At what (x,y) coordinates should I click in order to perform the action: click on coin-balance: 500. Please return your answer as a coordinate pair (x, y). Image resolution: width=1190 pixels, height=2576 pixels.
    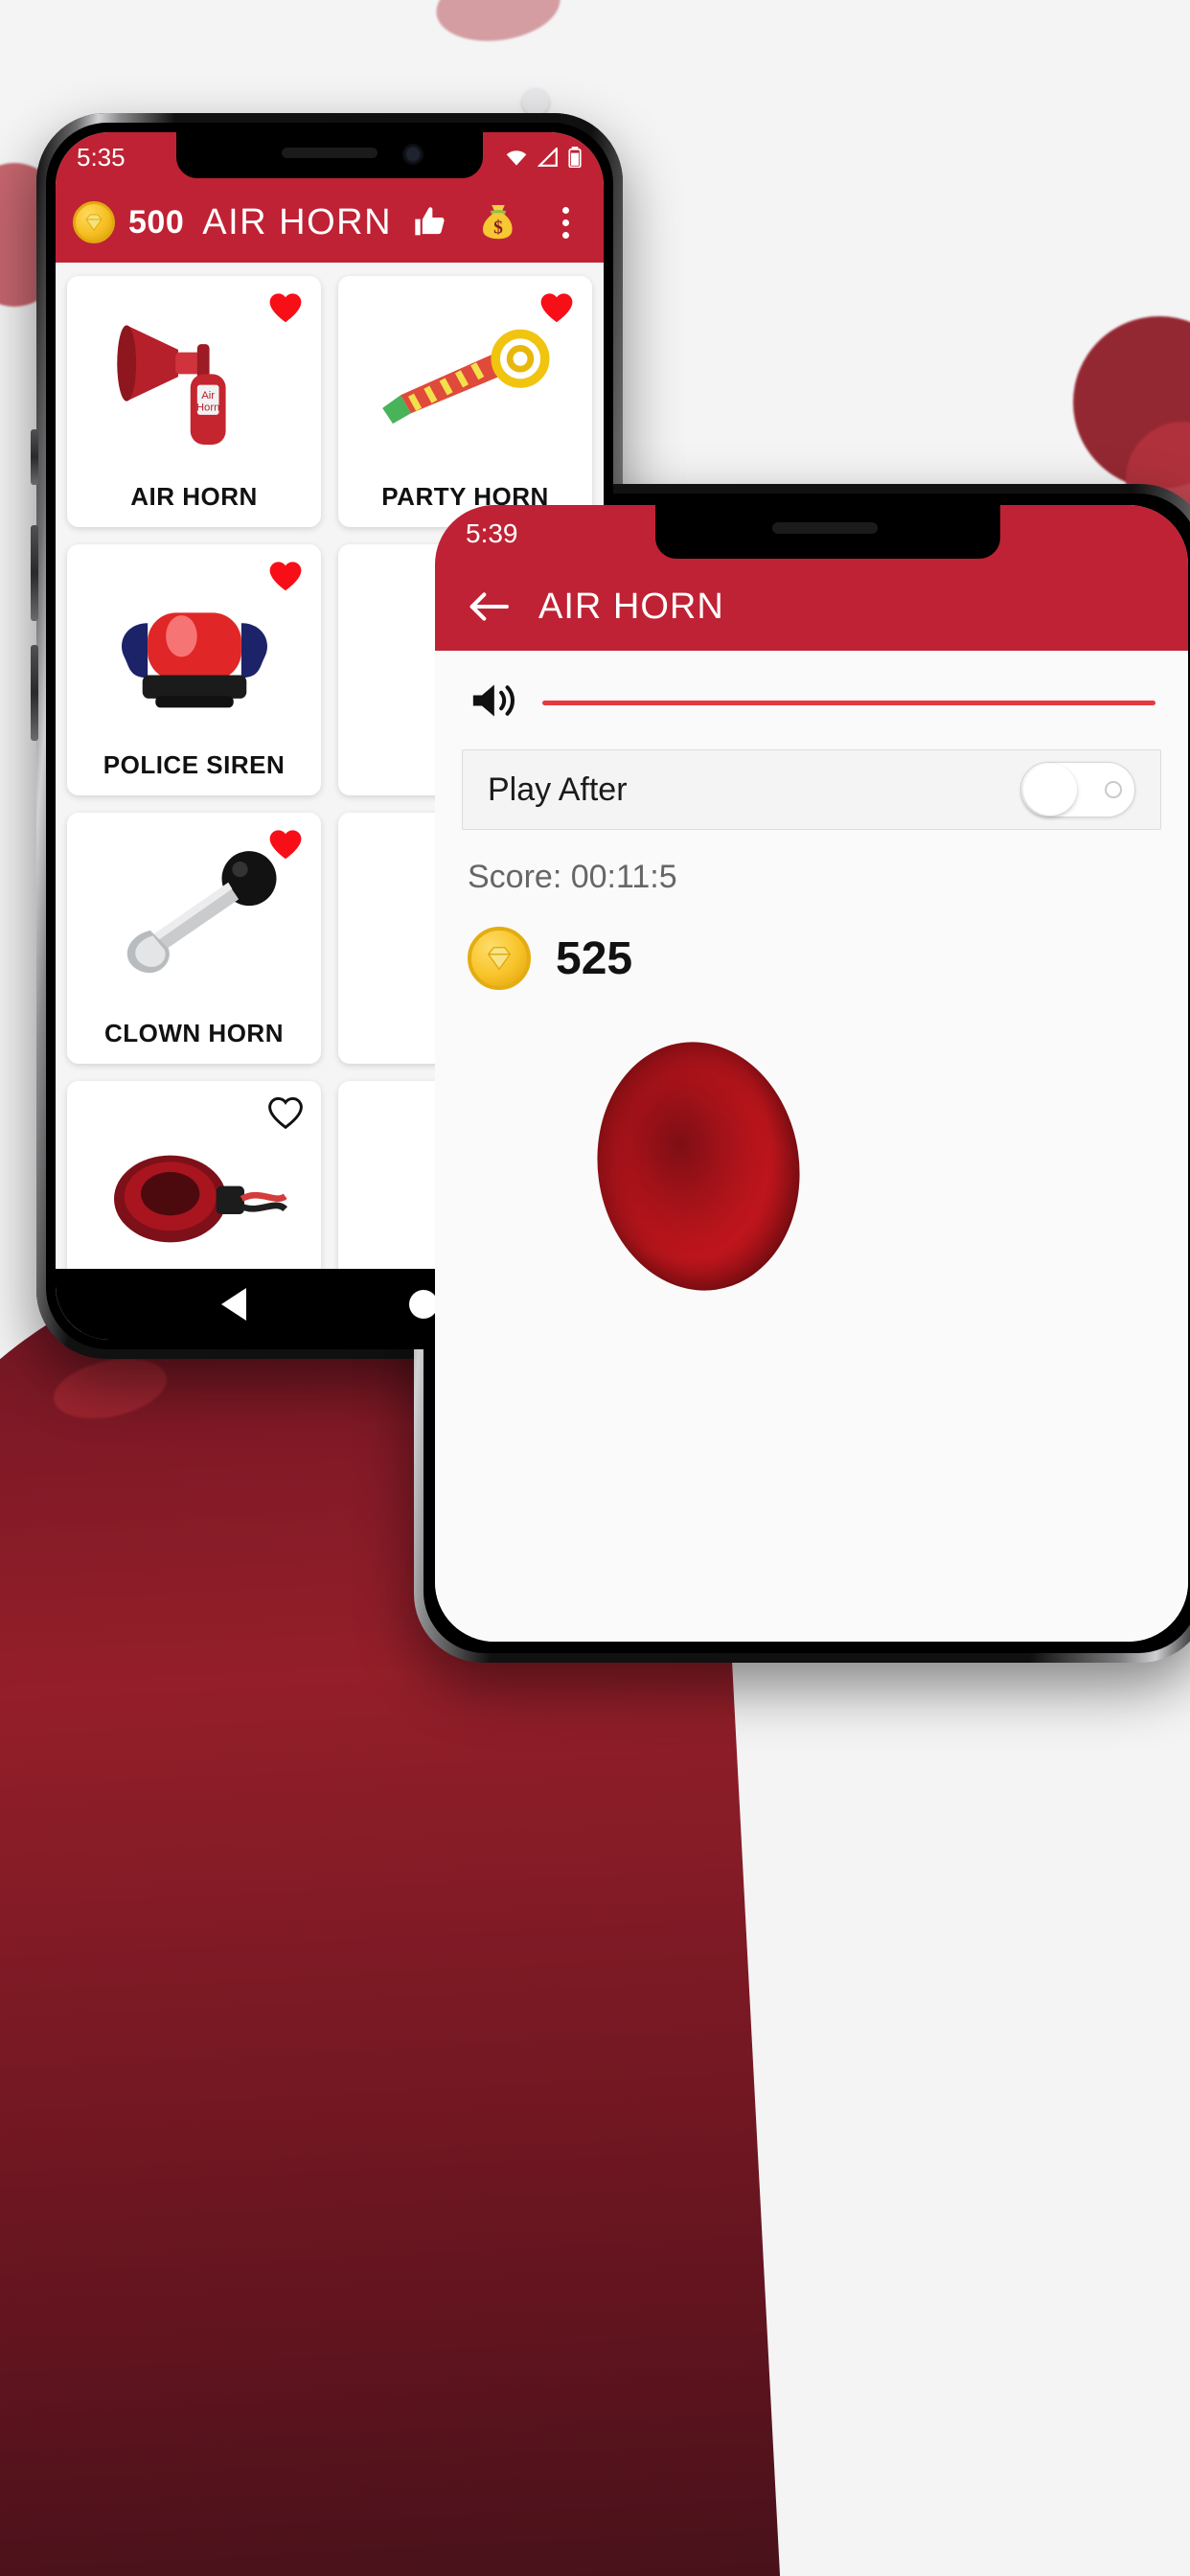
    Looking at the image, I should click on (156, 222).